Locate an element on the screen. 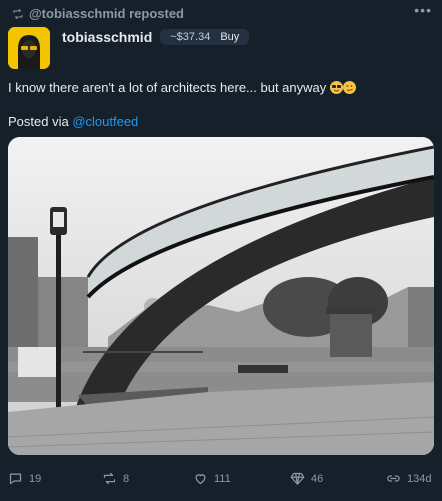  buy-button: Buy is located at coordinates (229, 37).